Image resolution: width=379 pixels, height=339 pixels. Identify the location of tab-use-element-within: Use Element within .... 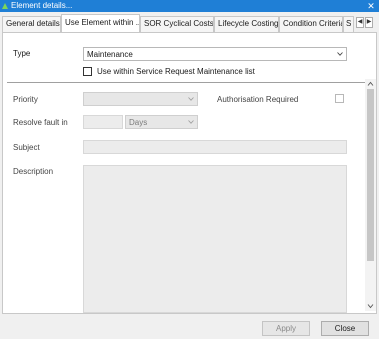
(100, 23).